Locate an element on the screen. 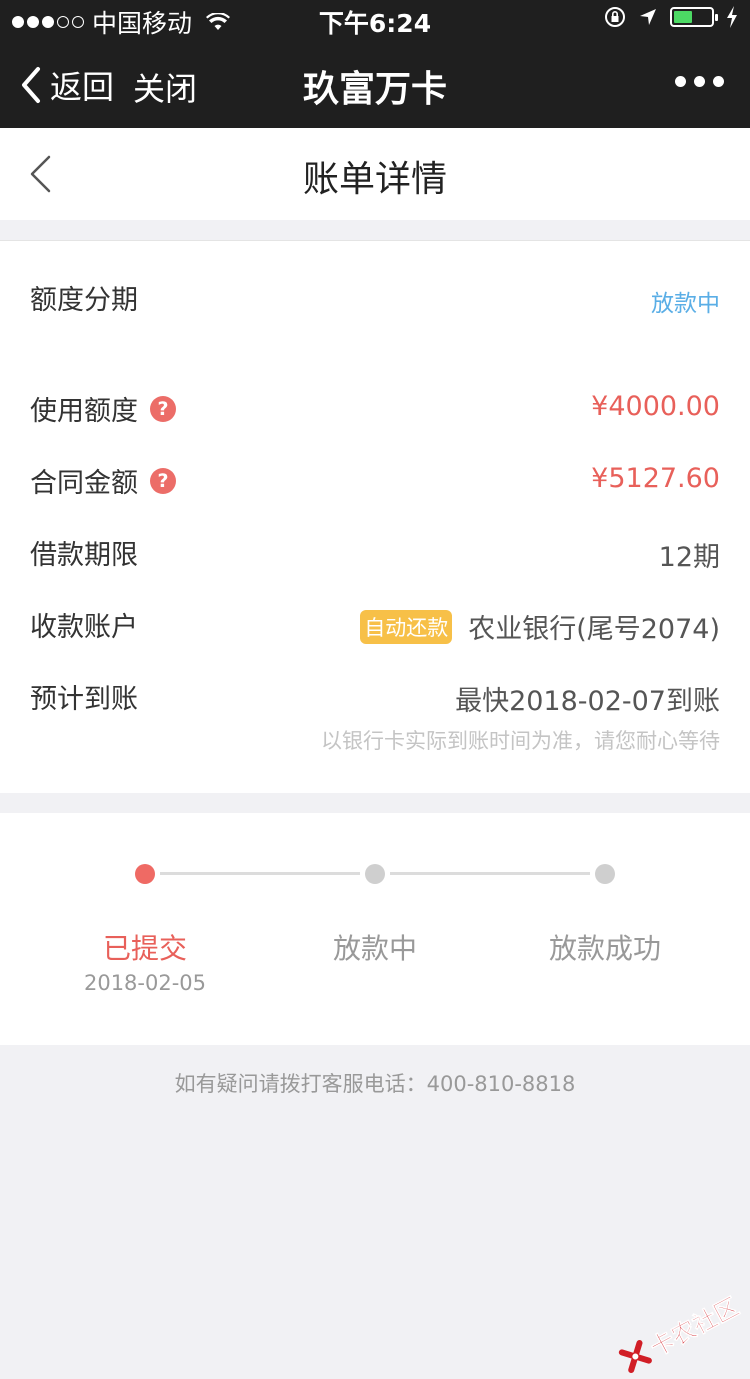  page-title: 账单详情 is located at coordinates (374, 179).